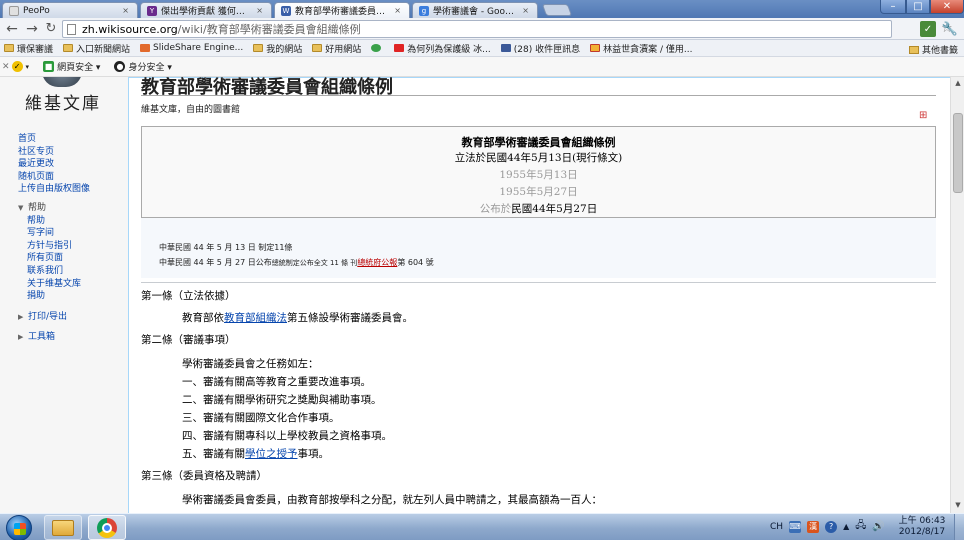 This screenshot has width=964, height=540. I want to click on sidebar-item-random: 随机页面, so click(73, 177).